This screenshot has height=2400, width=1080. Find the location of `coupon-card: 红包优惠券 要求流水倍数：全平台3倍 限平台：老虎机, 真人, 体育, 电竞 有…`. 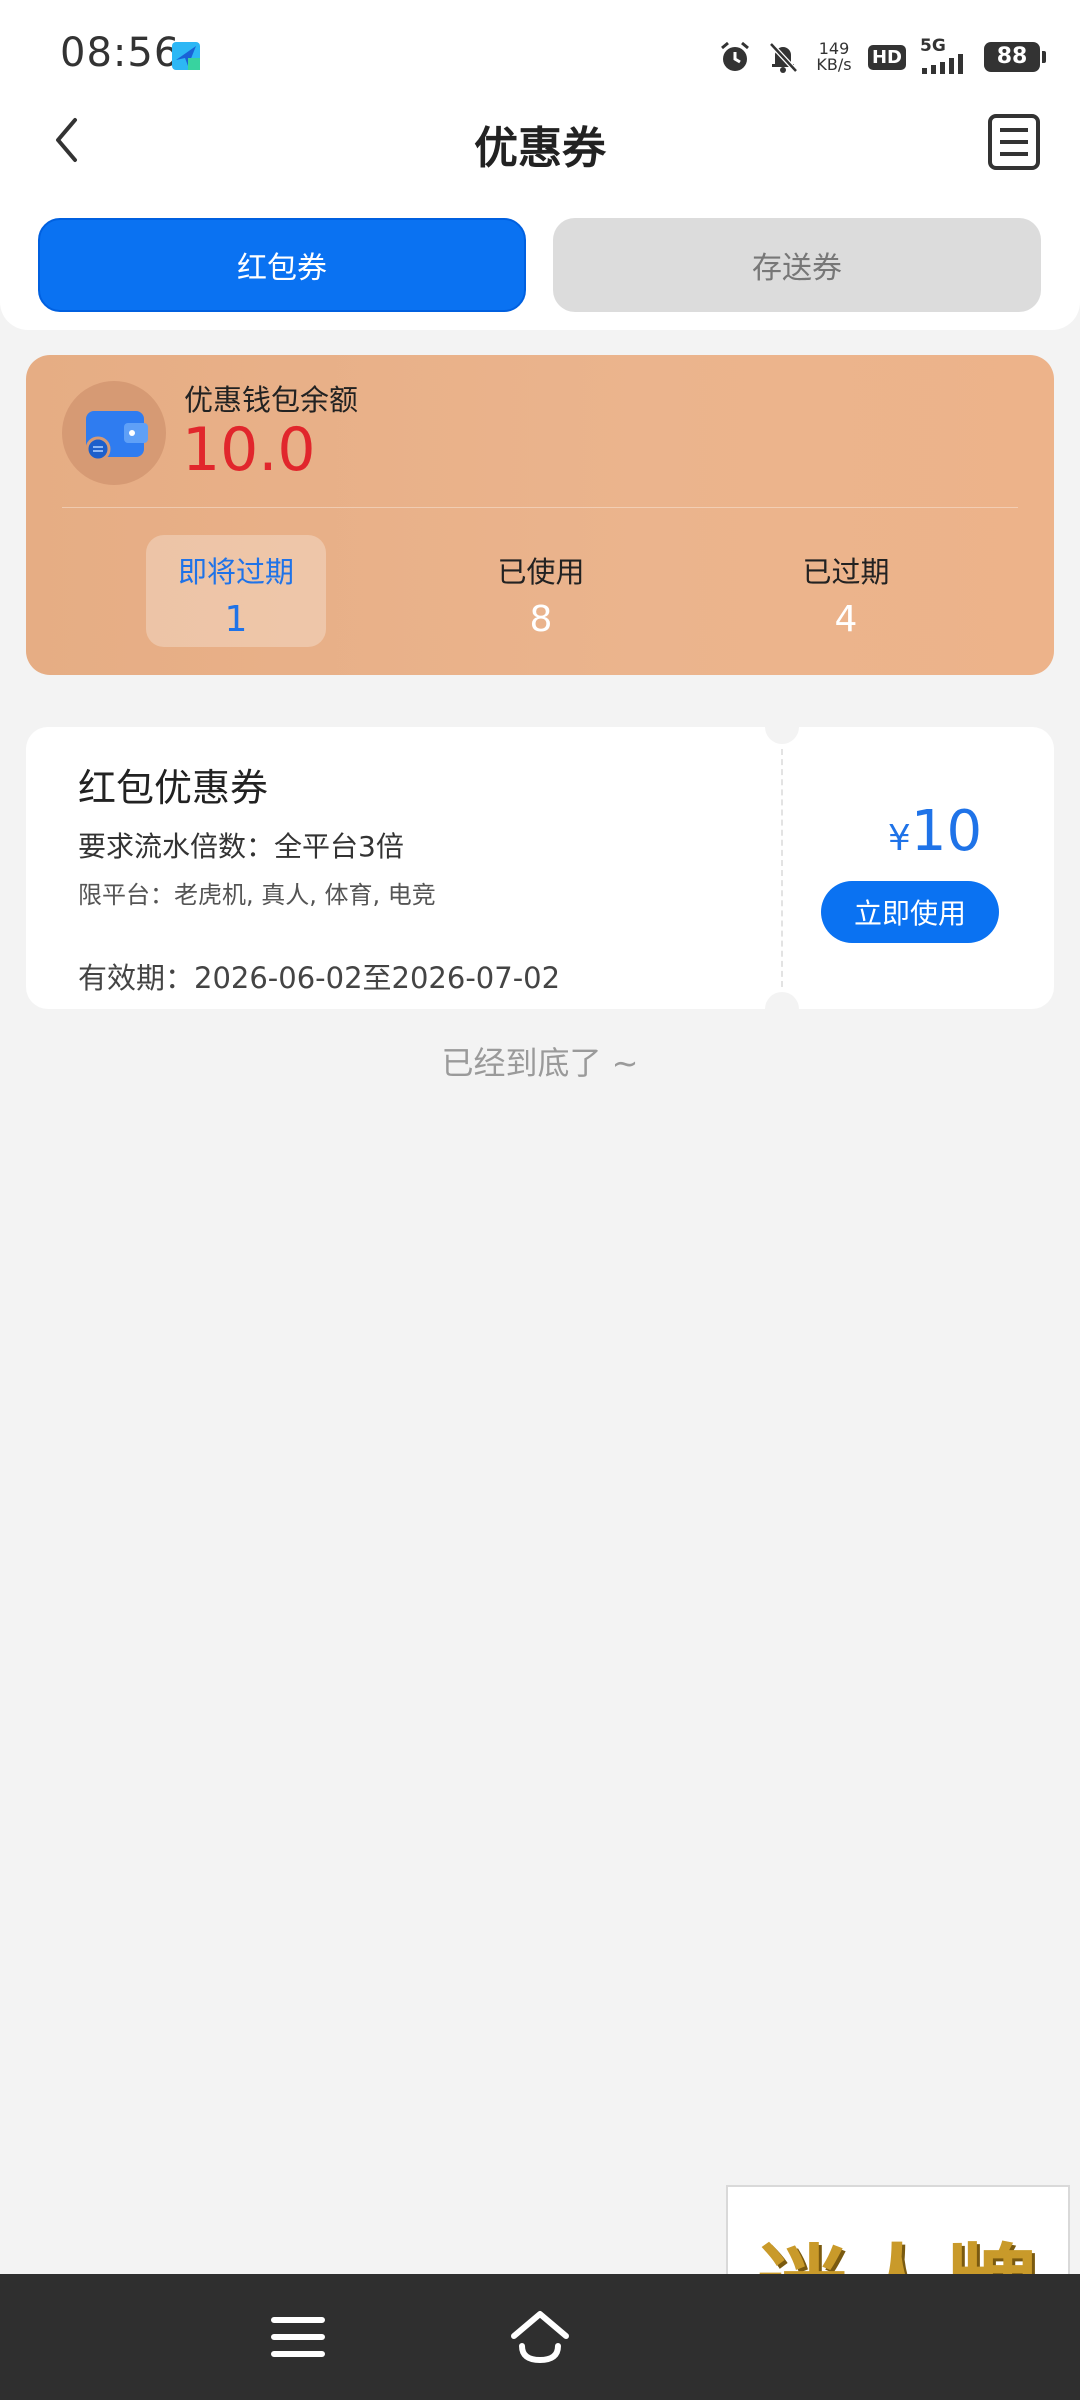

coupon-card: 红包优惠券 要求流水倍数：全平台3倍 限平台：老虎机, 真人, 体育, 电竞 有… is located at coordinates (540, 868).